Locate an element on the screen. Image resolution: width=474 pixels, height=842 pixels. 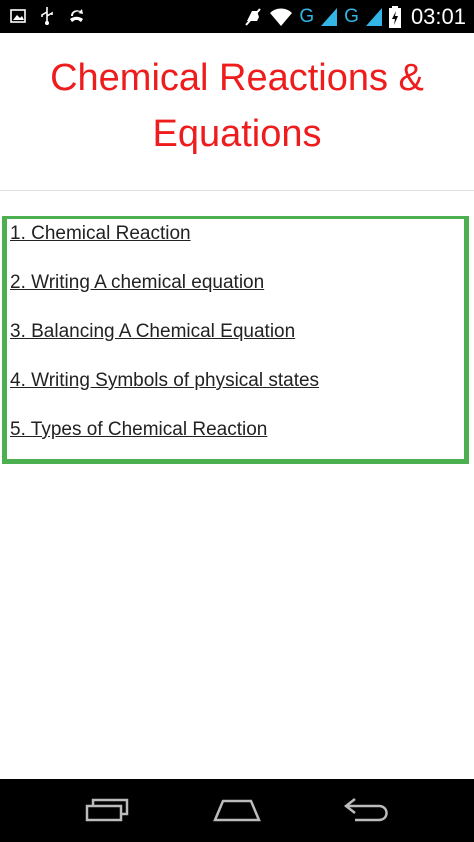
recents-button is located at coordinates (107, 812).